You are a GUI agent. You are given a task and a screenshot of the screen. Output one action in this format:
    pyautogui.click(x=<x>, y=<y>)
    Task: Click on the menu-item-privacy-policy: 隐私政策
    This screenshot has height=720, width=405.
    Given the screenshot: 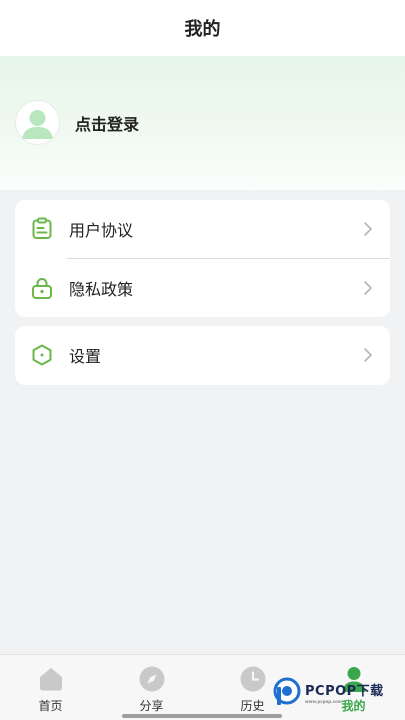 What is the action you would take?
    pyautogui.click(x=202, y=288)
    